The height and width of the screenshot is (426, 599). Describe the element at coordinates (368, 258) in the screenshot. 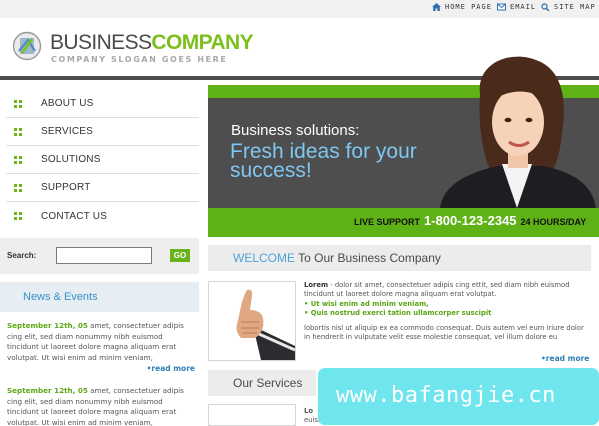

I see `welcome-rest: To Our Business Company` at that location.